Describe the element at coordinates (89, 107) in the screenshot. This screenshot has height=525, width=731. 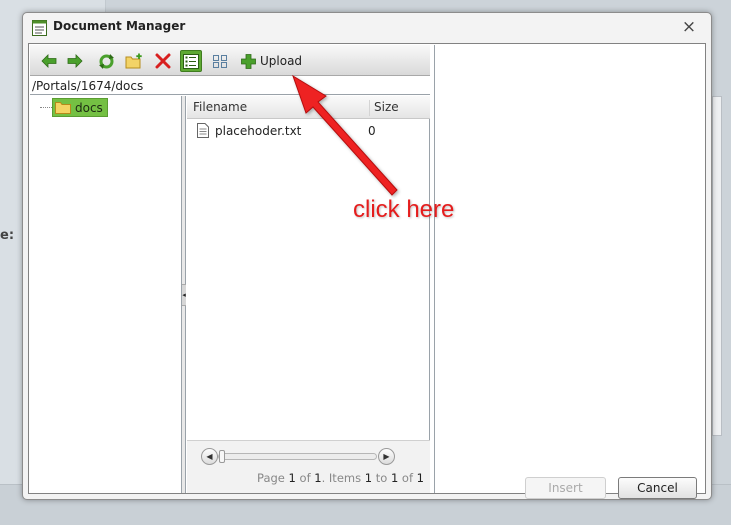
I see `tree-item-label: docs` at that location.